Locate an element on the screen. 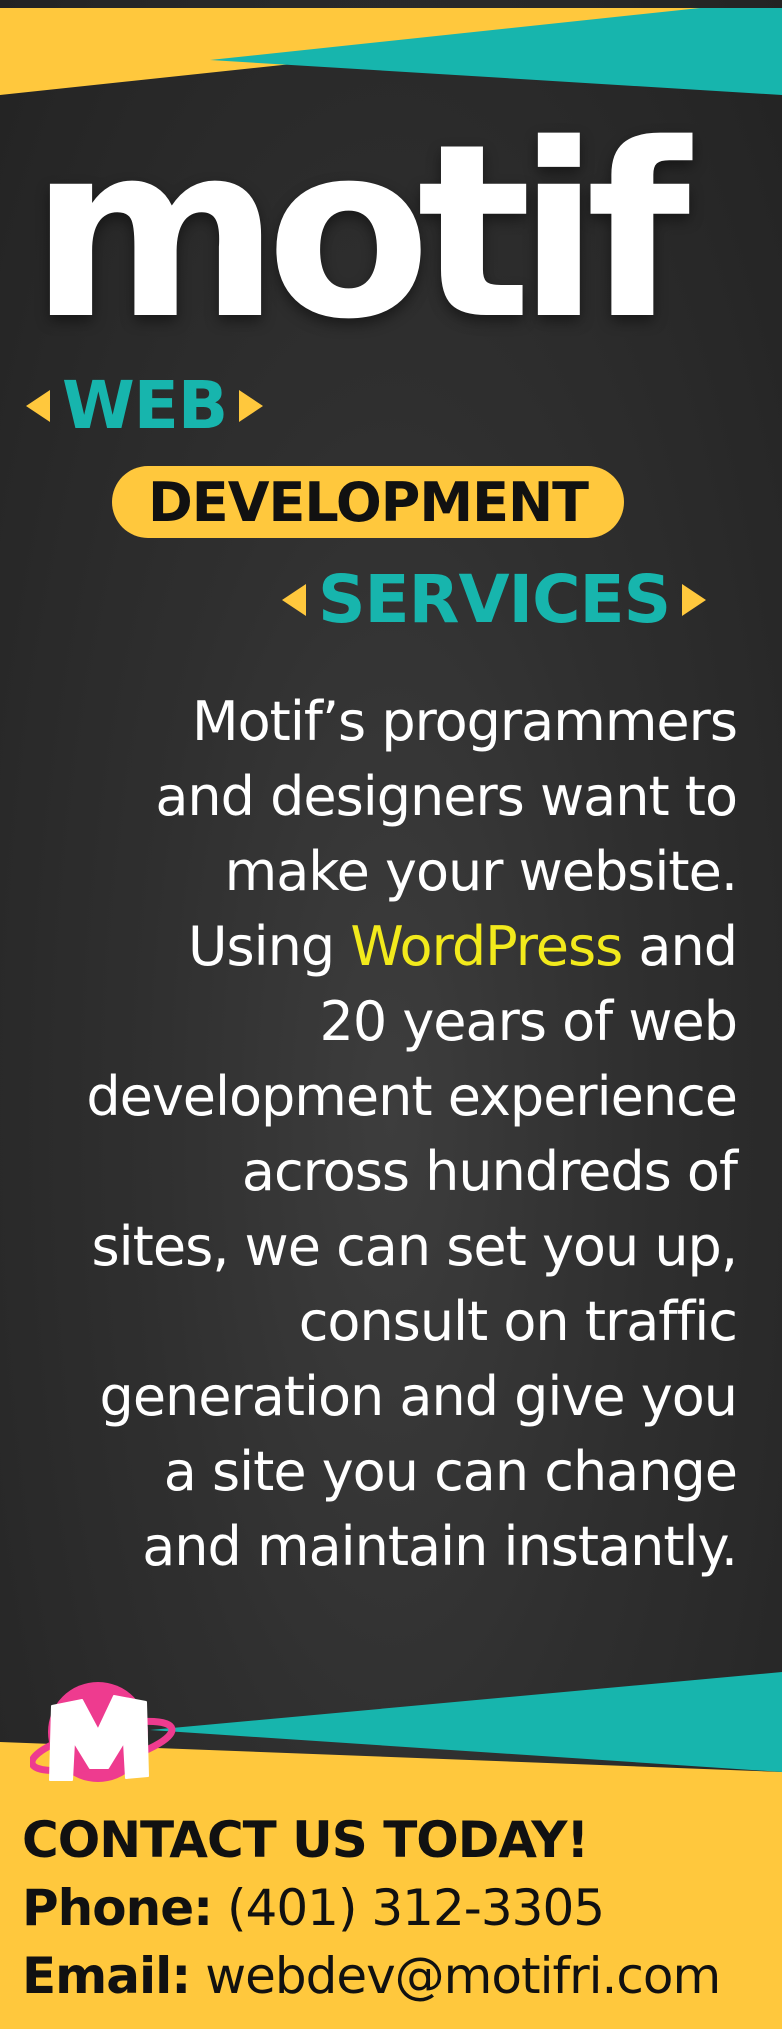  email-address: webdev@motifri.com is located at coordinates (463, 1976).